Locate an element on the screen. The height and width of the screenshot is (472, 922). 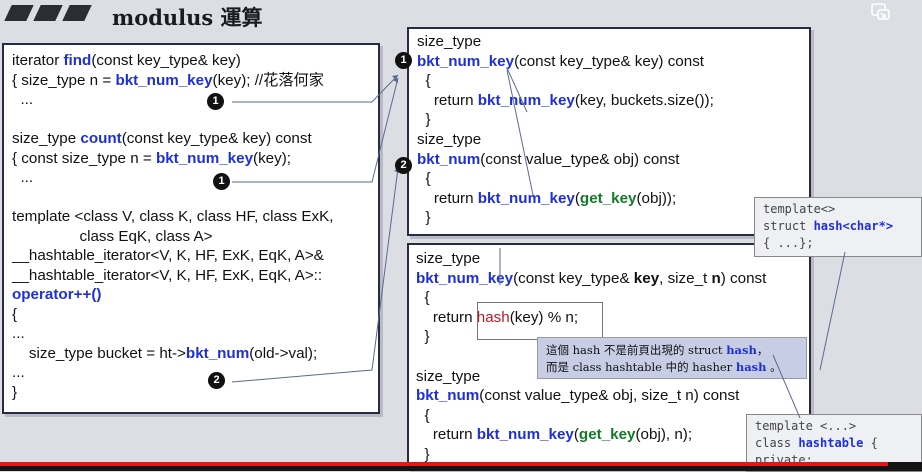
arrow-count-to-bktnumkey is located at coordinates (315, 130).